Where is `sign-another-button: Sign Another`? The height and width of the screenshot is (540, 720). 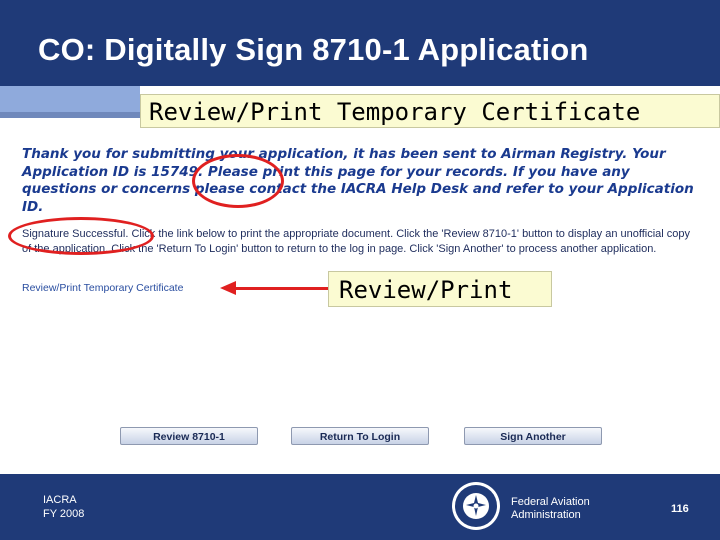
sign-another-button: Sign Another is located at coordinates (533, 436).